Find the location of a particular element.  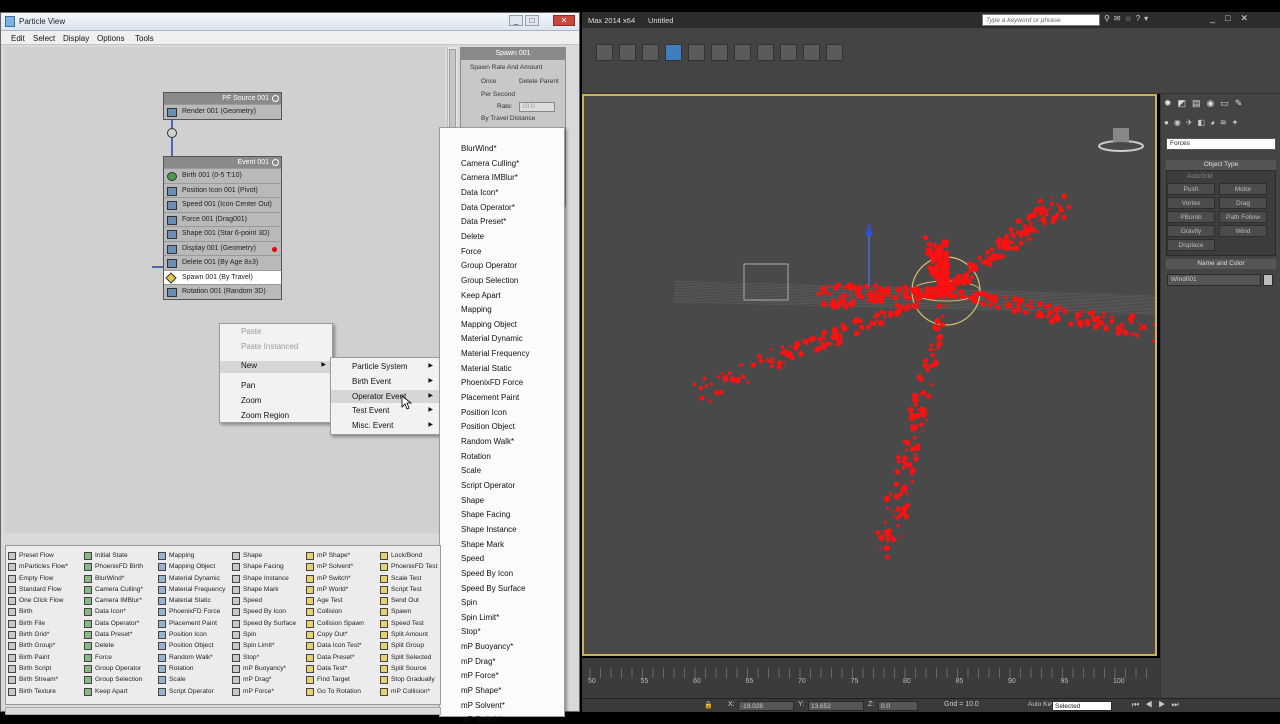

depot-item: Camera Culling* is located at coordinates (113, 589).